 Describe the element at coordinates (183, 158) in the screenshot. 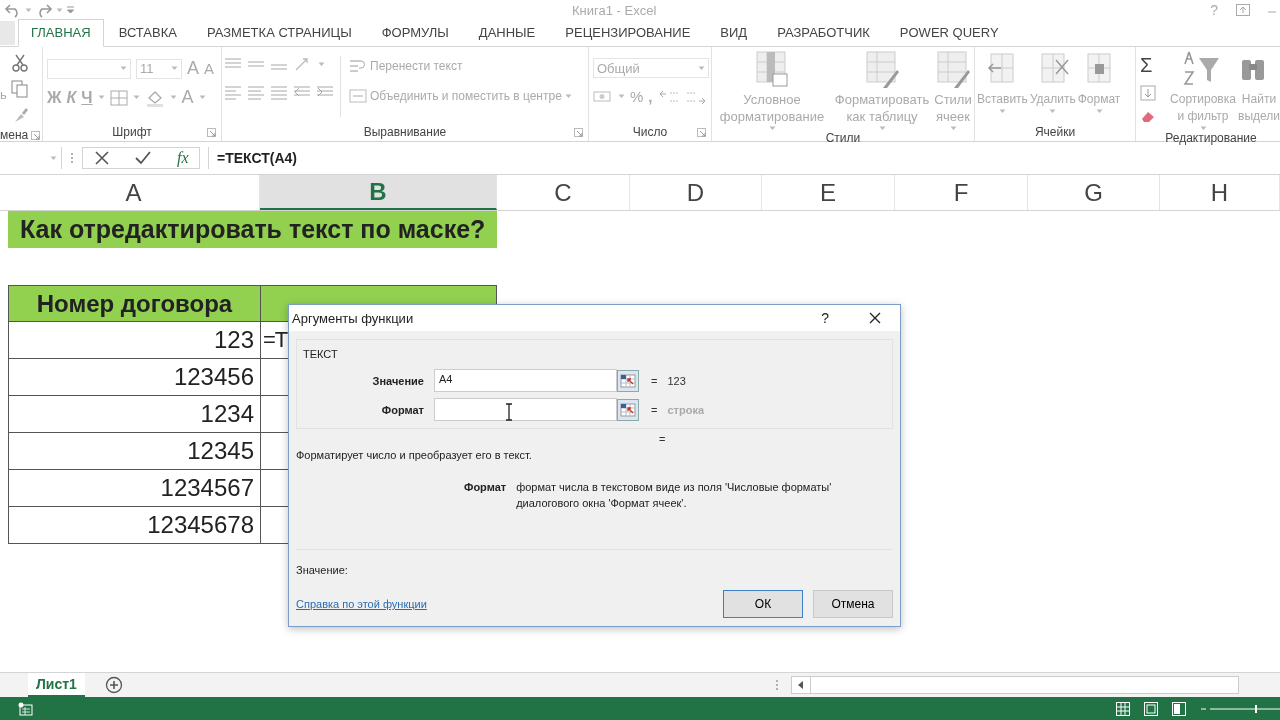

I see `insert-function-button: fx` at that location.